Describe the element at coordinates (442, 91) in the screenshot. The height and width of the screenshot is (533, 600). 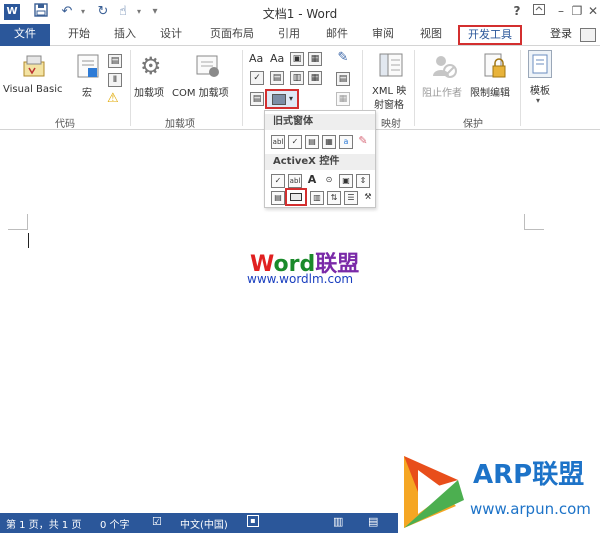
I see `block-authors-button: 阻止作者` at that location.